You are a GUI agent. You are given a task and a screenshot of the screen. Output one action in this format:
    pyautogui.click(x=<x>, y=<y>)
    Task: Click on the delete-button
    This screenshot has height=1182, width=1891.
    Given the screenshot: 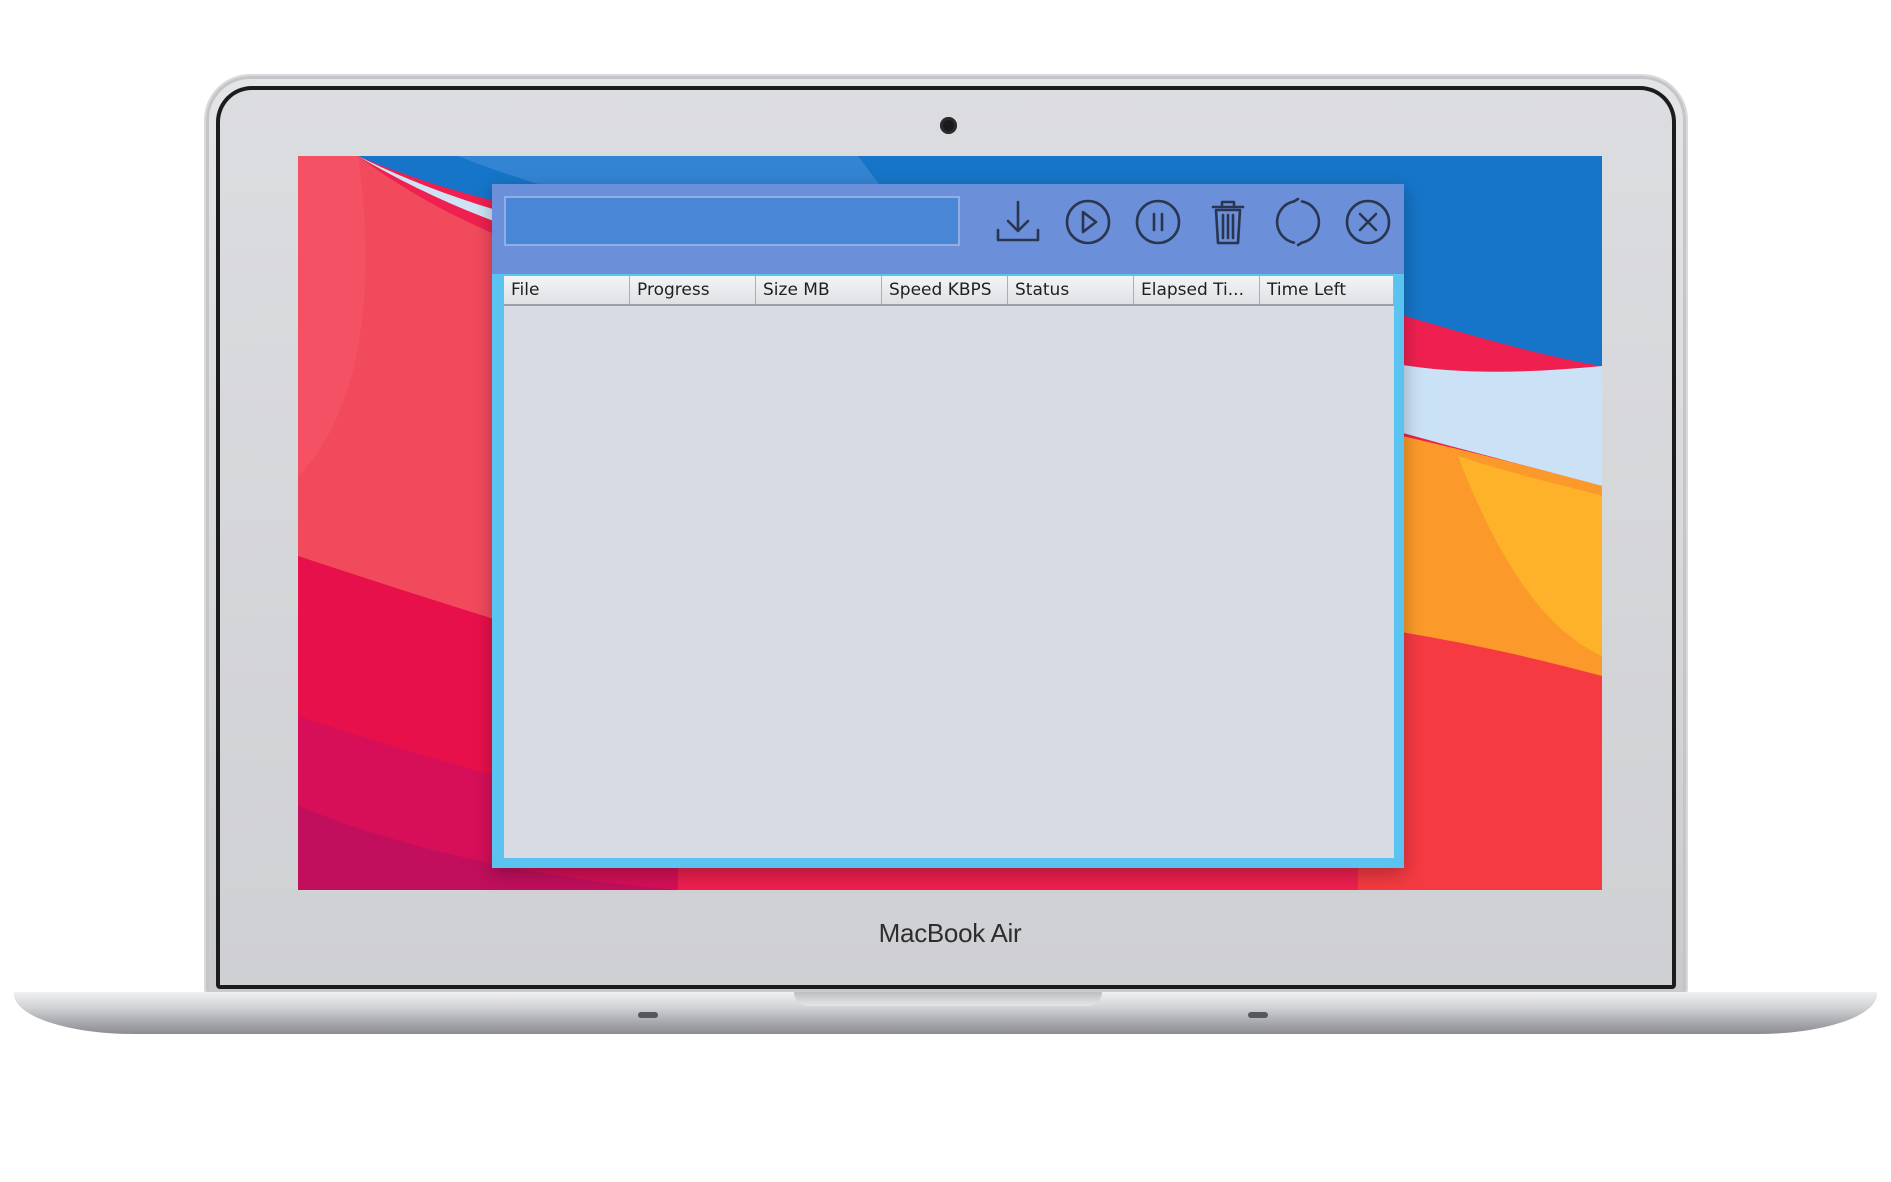 What is the action you would take?
    pyautogui.click(x=1228, y=222)
    